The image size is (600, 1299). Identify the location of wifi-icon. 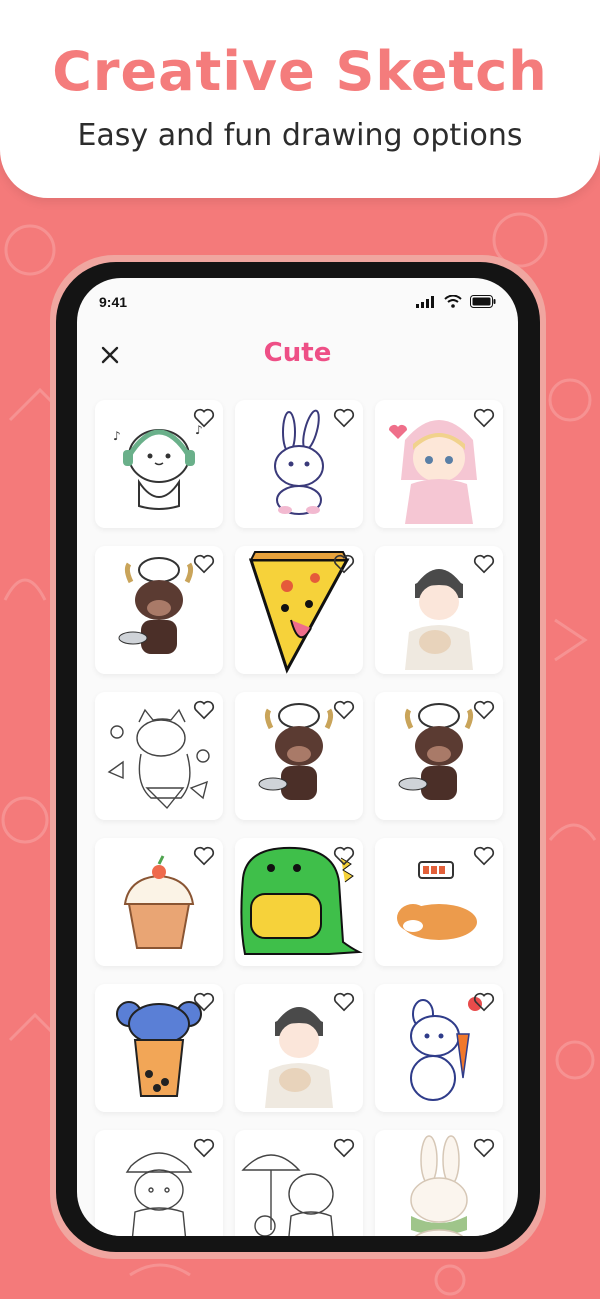
(453, 301).